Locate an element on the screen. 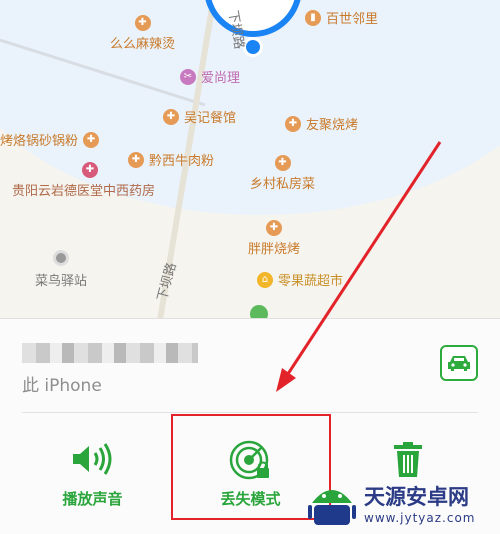  map-poi: ✂ 爱尚理 is located at coordinates (210, 76).